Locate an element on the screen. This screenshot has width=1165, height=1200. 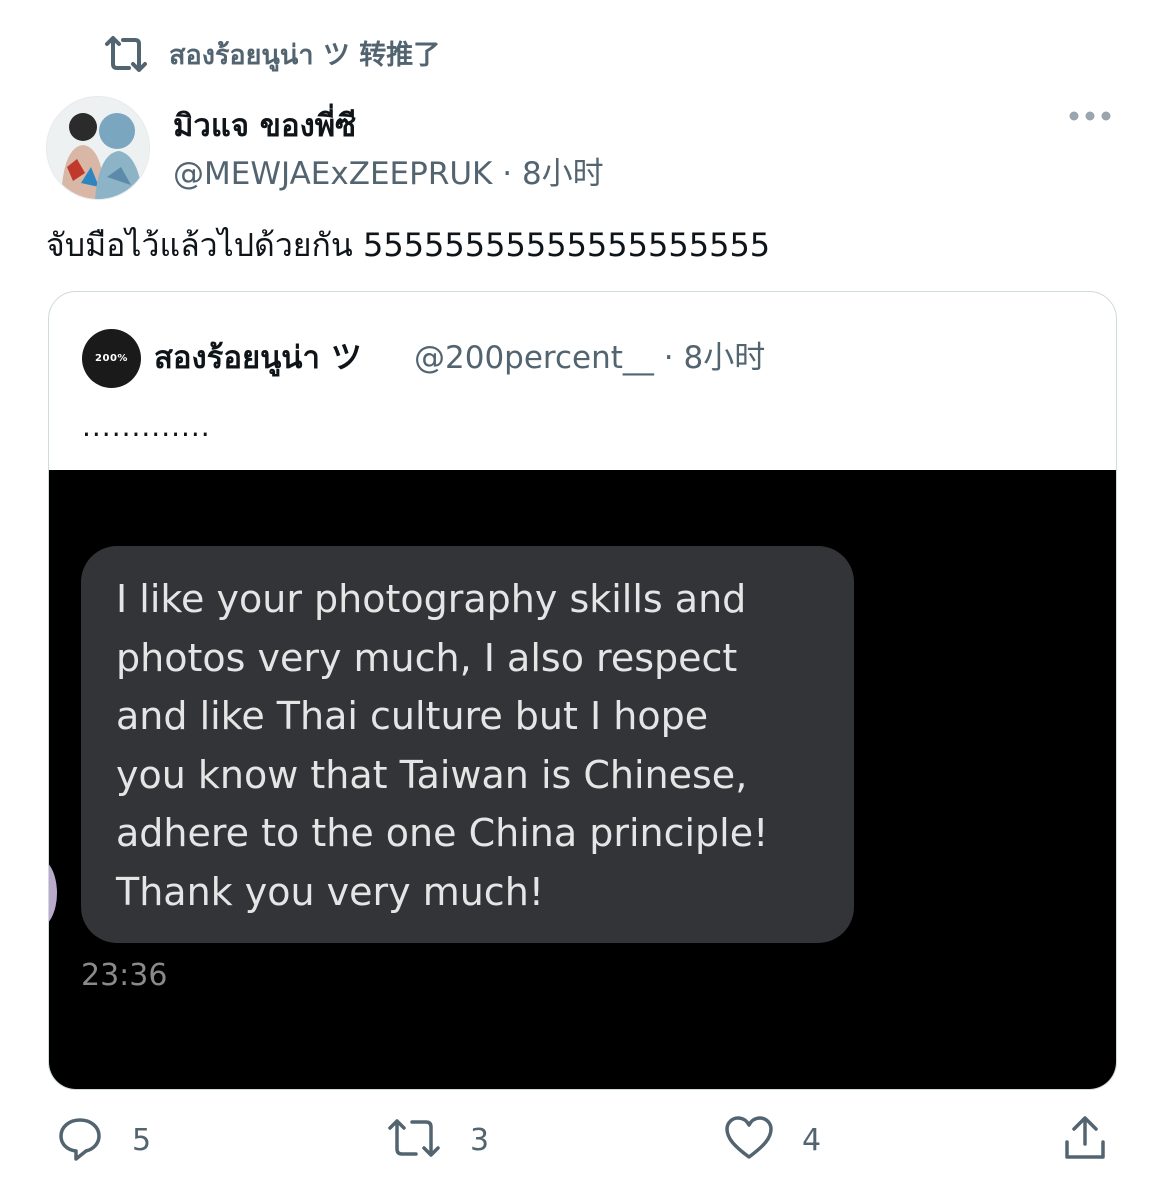
author-handle-line: @MEWJAExZEEPRUK · 8小时 is located at coordinates (388, 170).